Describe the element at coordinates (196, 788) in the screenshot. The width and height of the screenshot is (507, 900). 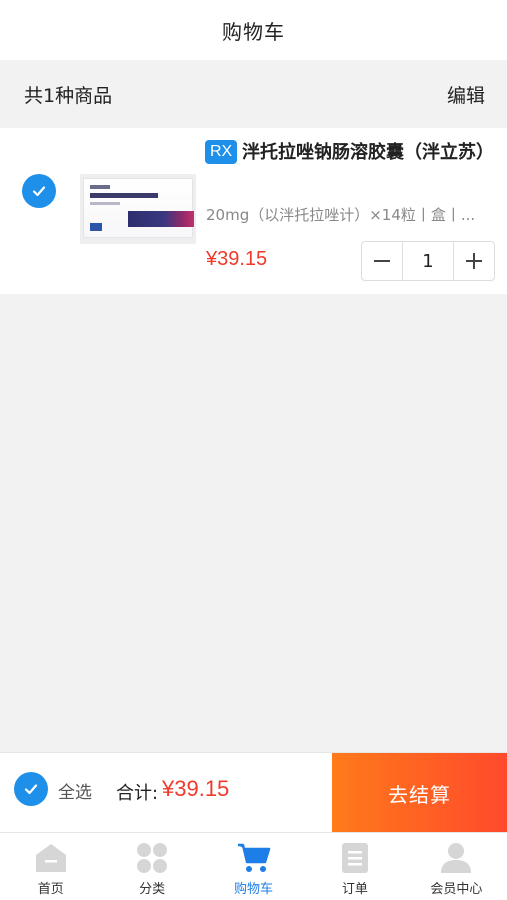
I see `total-price: ¥39.15` at that location.